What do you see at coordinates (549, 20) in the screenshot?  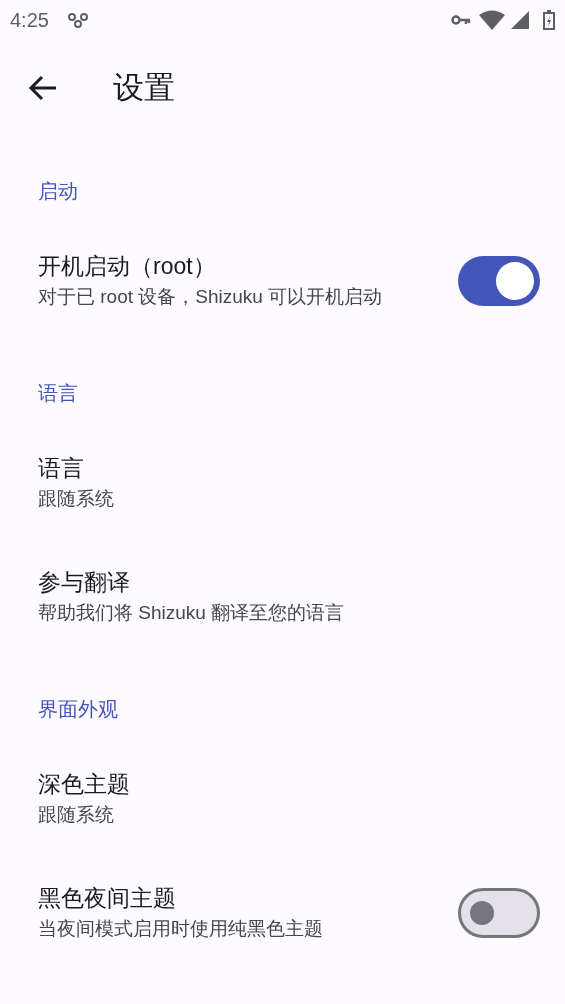 I see `battery-icon` at bounding box center [549, 20].